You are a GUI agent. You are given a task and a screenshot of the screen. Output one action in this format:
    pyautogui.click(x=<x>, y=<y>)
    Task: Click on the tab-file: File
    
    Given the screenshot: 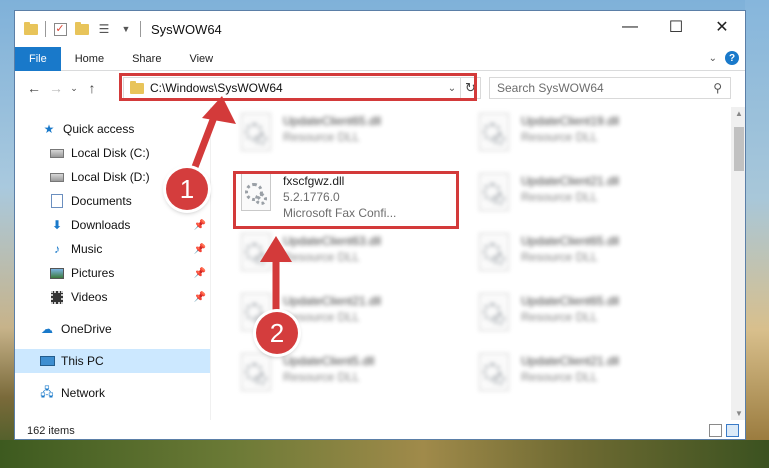 What is the action you would take?
    pyautogui.click(x=38, y=58)
    